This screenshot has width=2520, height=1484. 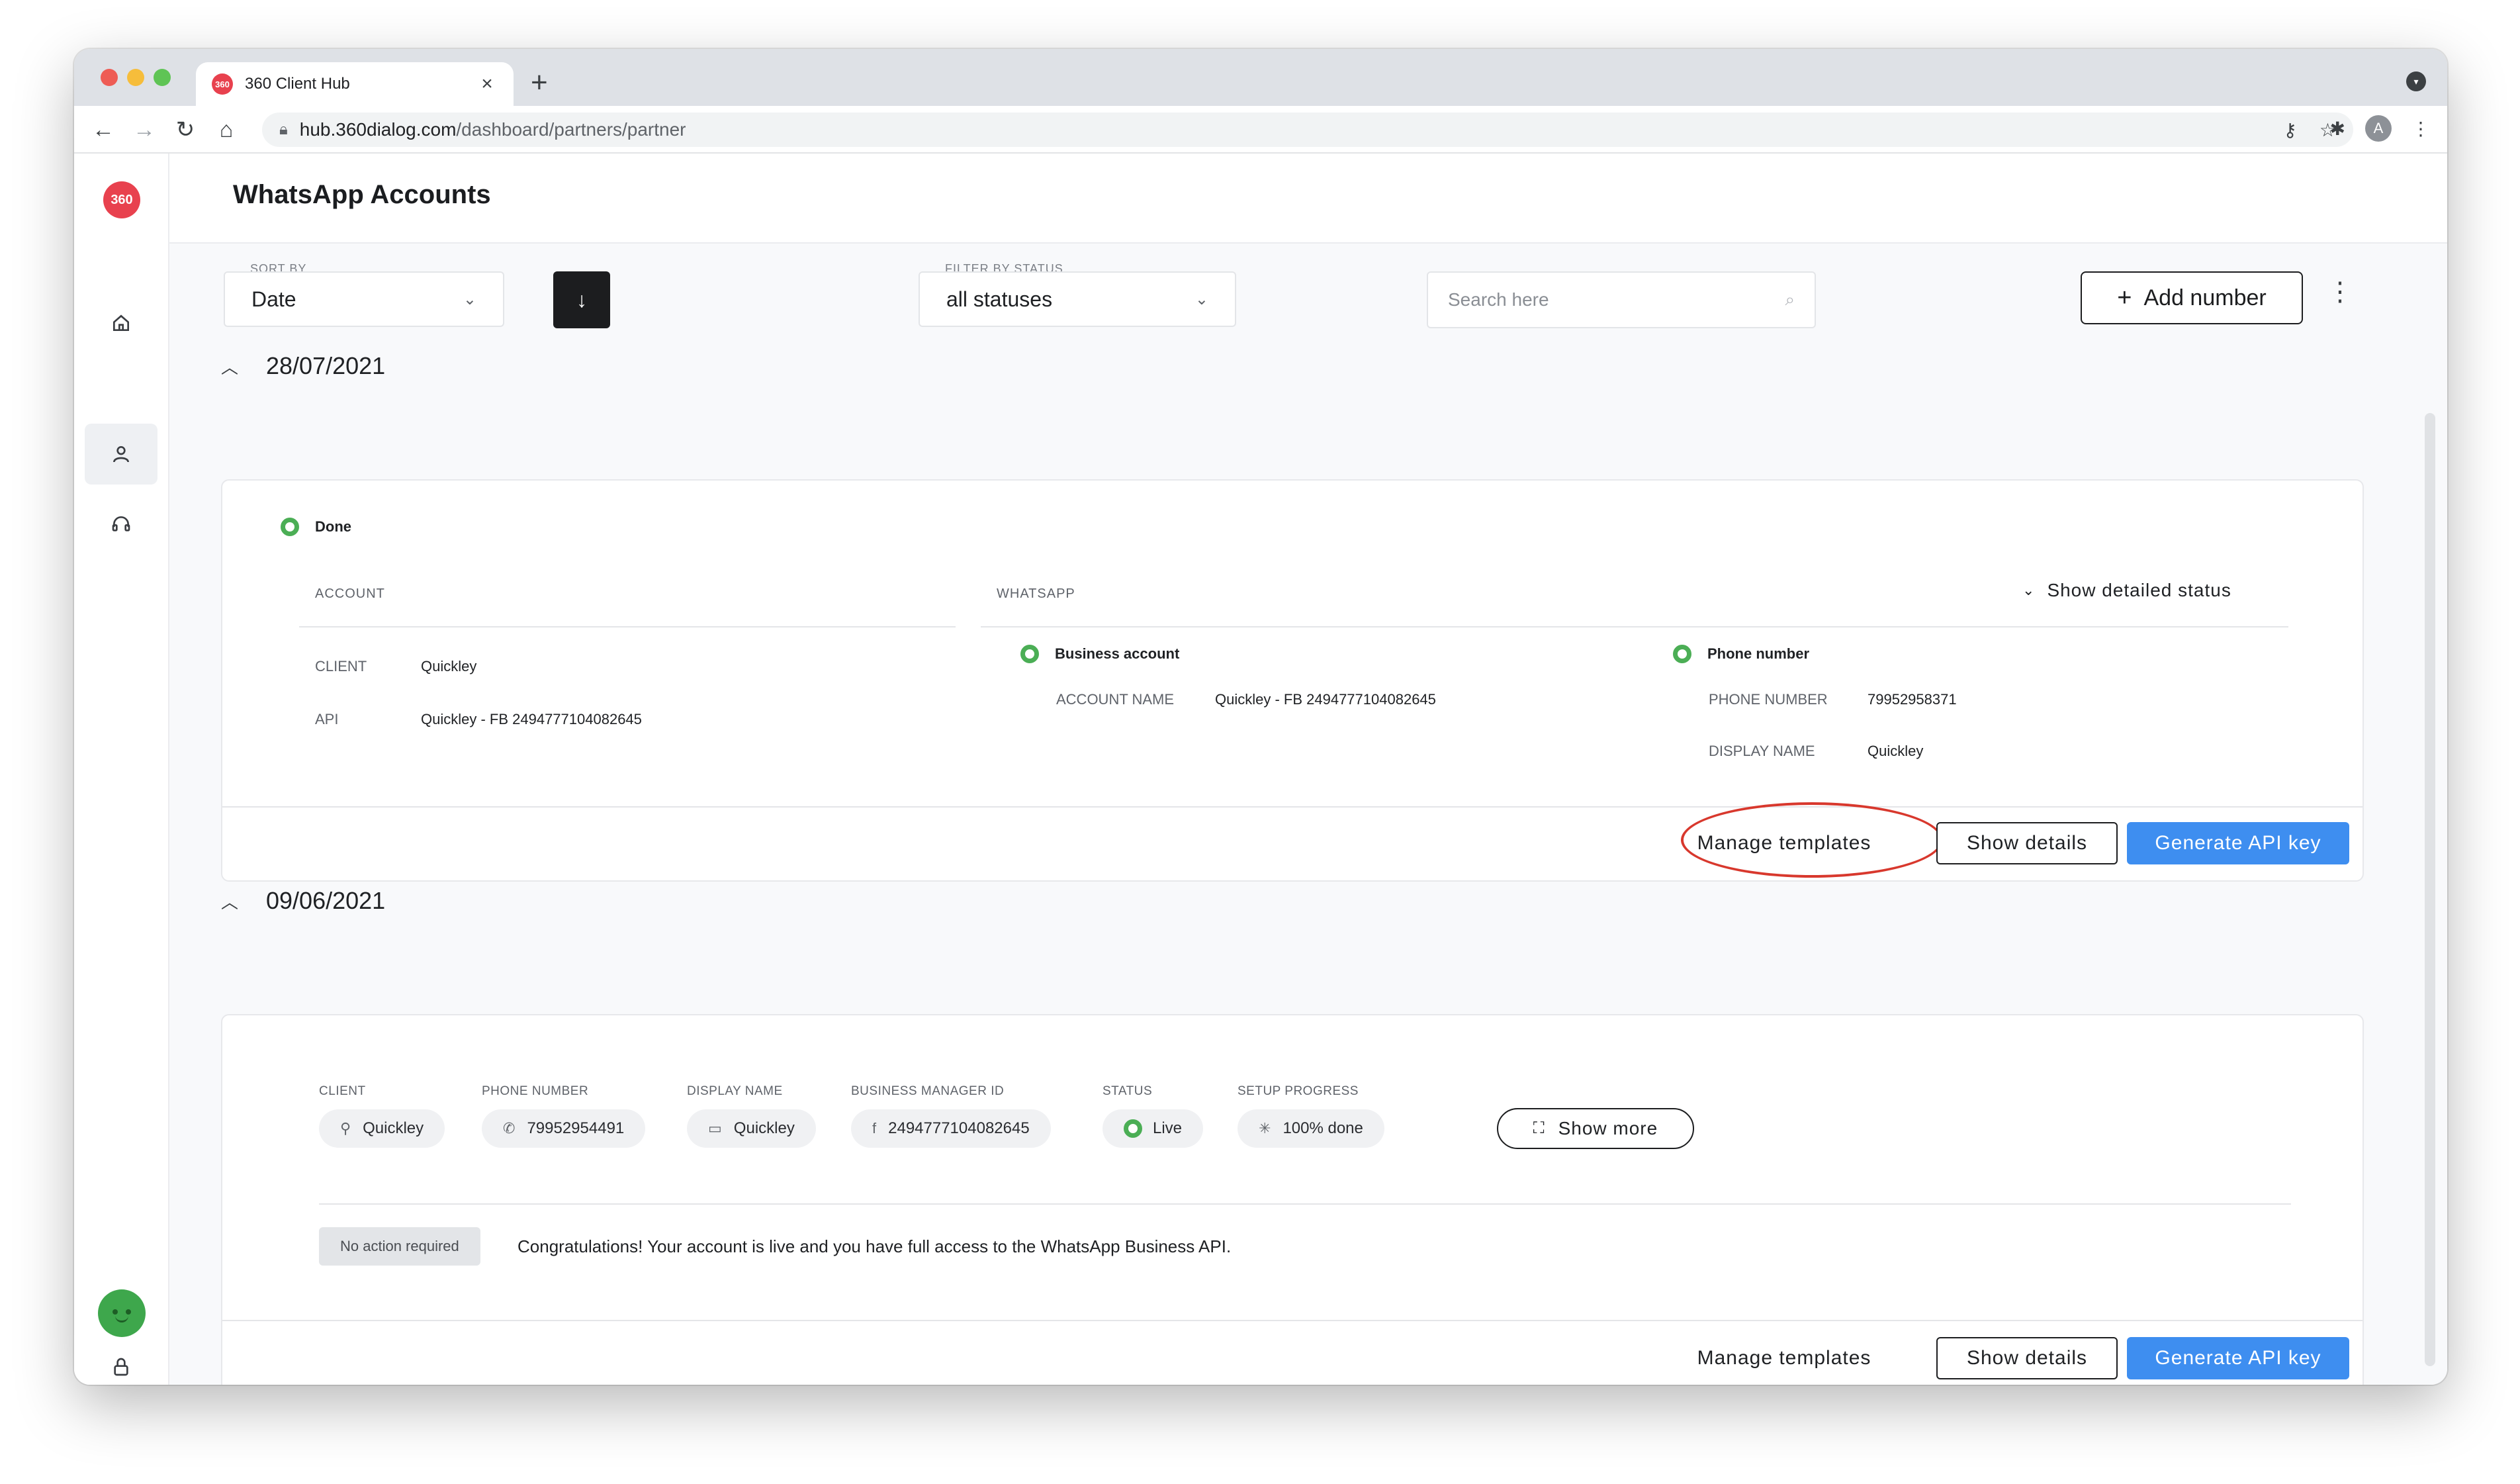 What do you see at coordinates (1896, 751) in the screenshot?
I see `display-name-value: Quickley` at bounding box center [1896, 751].